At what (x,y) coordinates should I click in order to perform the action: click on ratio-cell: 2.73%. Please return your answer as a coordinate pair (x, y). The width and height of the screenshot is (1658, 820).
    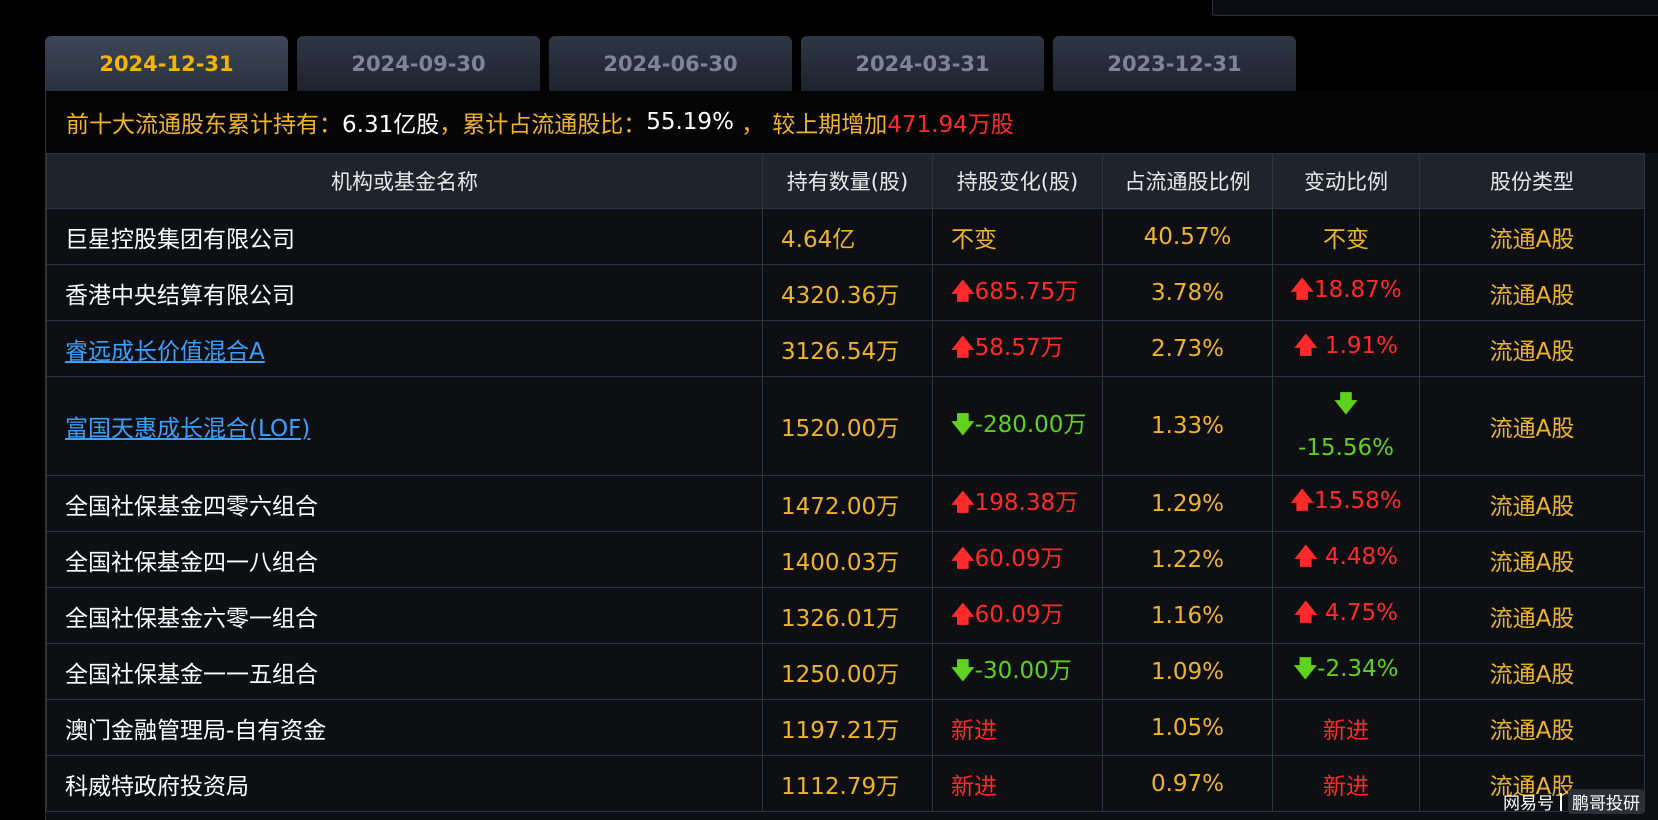
    Looking at the image, I should click on (1187, 348).